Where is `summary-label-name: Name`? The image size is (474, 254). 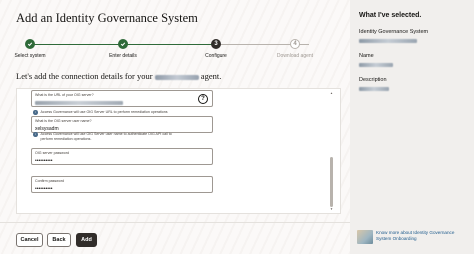 summary-label-name: Name is located at coordinates (366, 56).